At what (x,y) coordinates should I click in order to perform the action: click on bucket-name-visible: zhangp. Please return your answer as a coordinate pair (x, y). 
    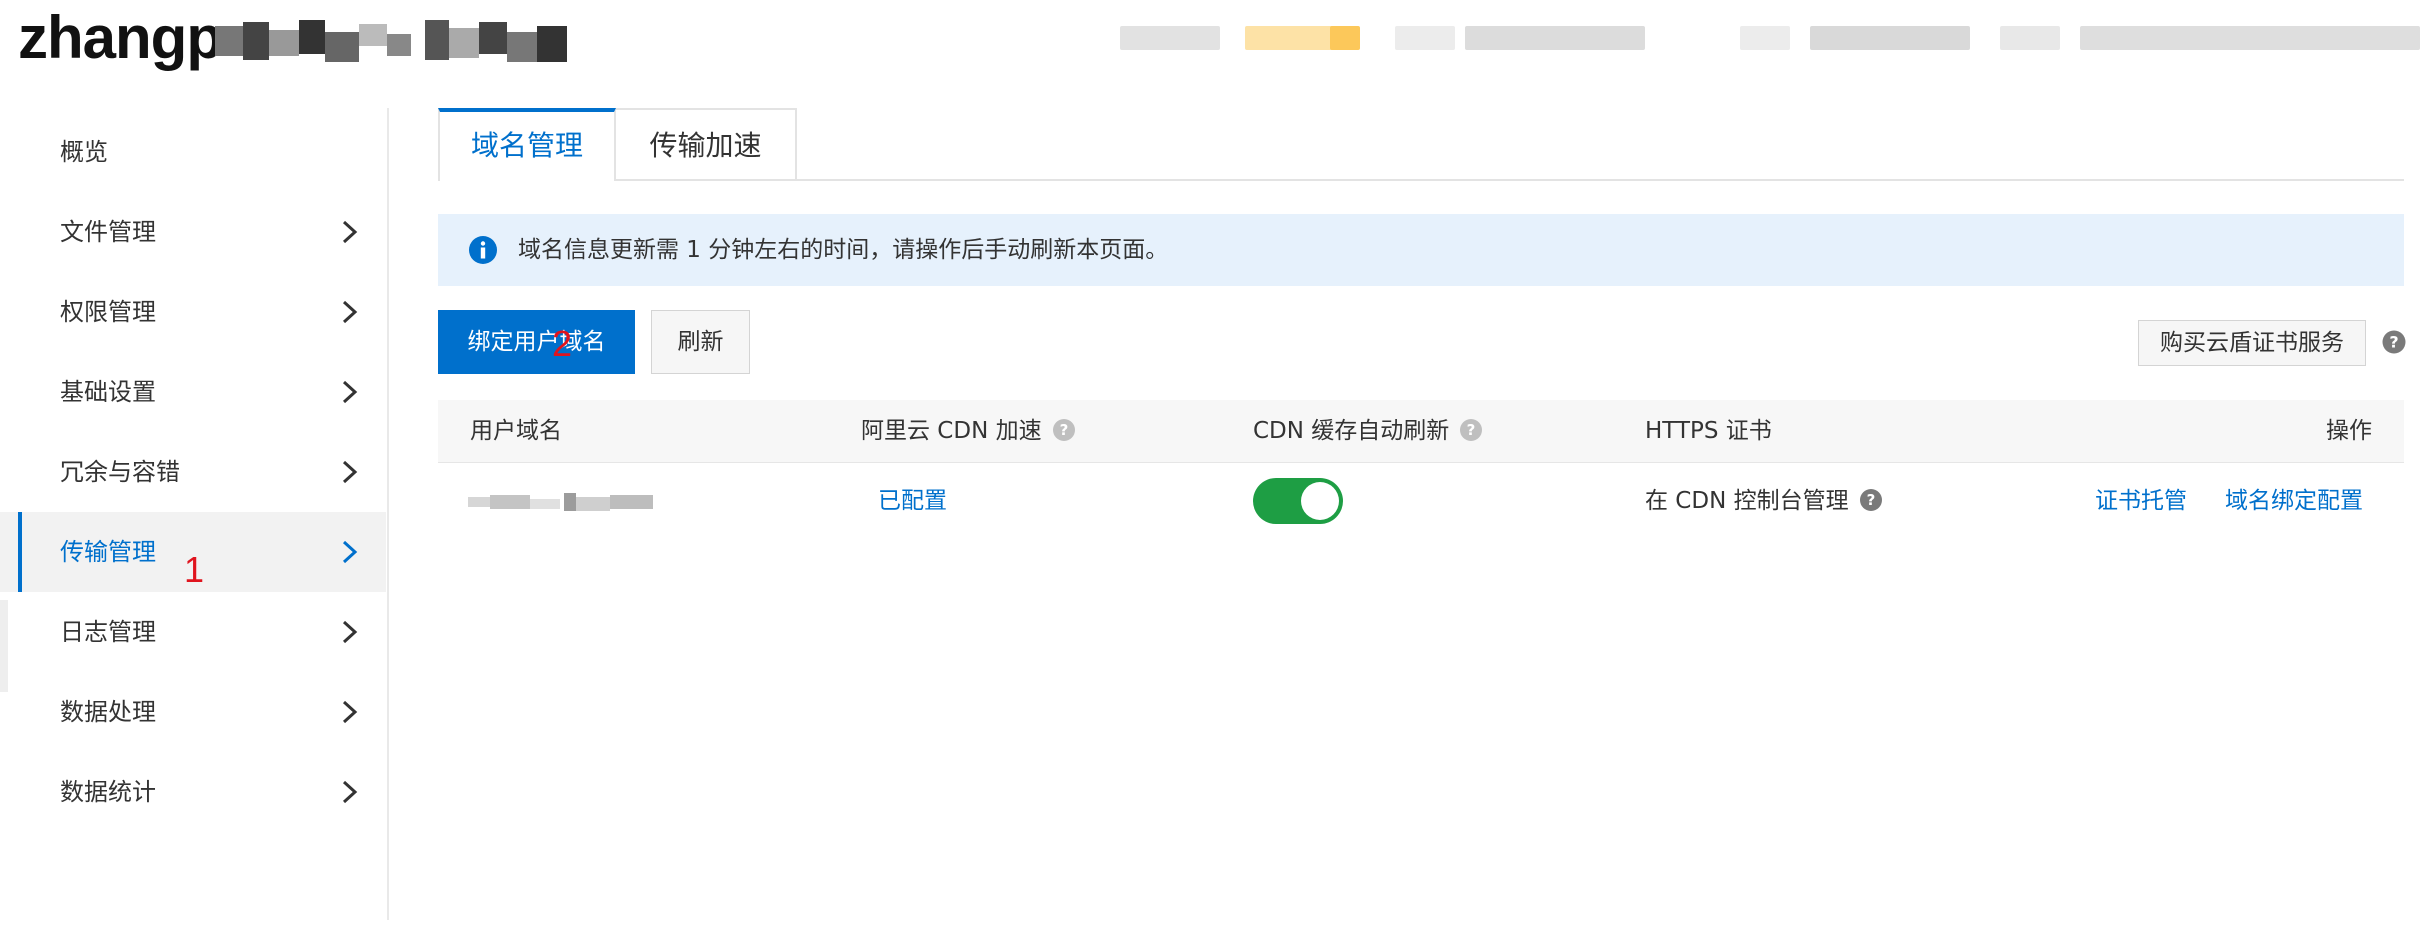
    Looking at the image, I should click on (120, 37).